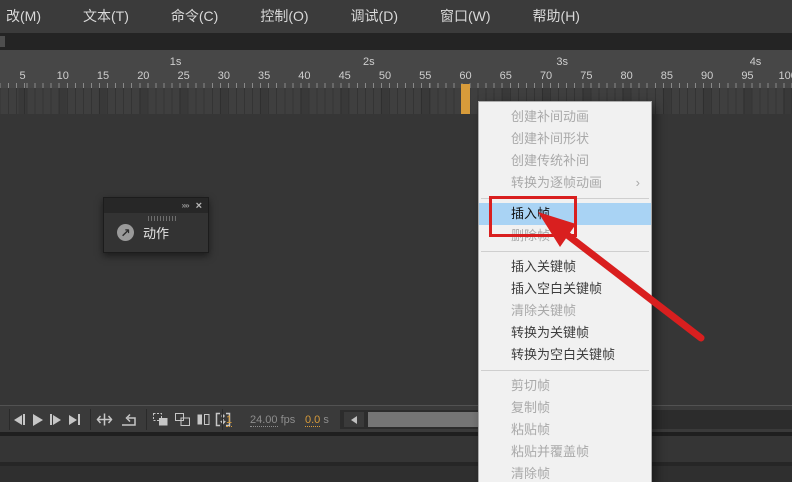  What do you see at coordinates (182, 419) in the screenshot?
I see `onion-skin-outlines-icon` at bounding box center [182, 419].